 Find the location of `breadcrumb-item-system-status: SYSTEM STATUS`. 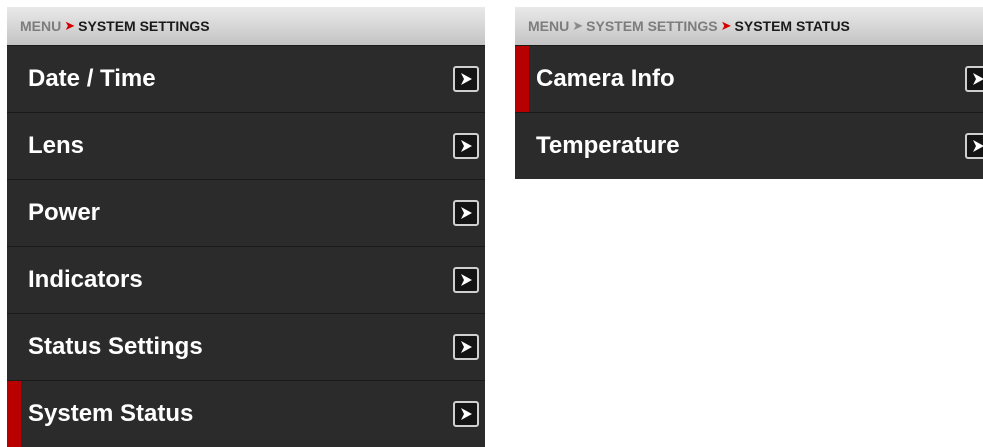

breadcrumb-item-system-status: SYSTEM STATUS is located at coordinates (792, 26).